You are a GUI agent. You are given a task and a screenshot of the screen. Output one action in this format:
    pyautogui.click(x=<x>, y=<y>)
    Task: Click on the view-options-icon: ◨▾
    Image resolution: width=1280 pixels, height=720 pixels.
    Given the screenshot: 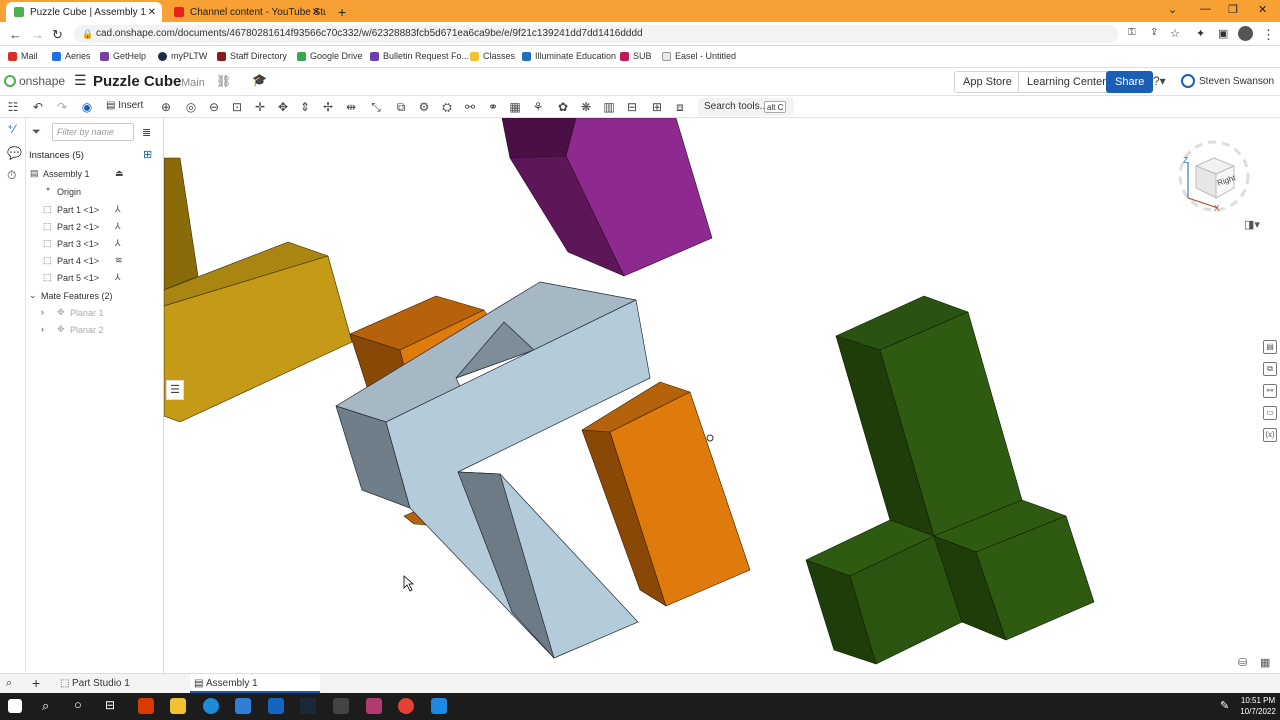 What is the action you would take?
    pyautogui.click(x=1252, y=224)
    